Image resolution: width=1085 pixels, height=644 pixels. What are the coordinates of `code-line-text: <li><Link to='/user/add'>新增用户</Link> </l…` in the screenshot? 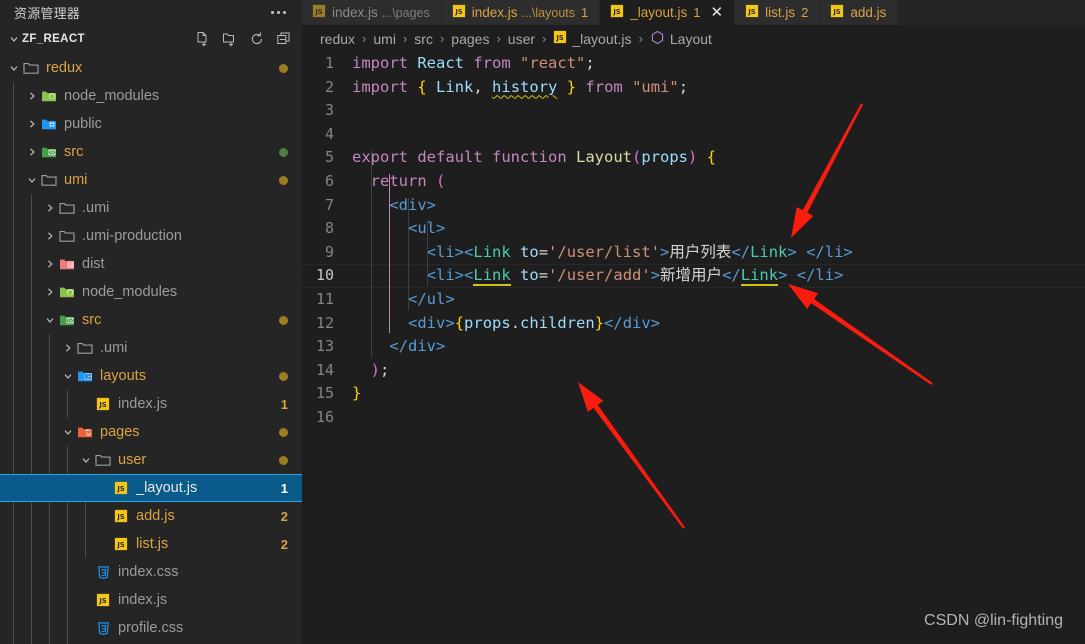 It's located at (635, 276).